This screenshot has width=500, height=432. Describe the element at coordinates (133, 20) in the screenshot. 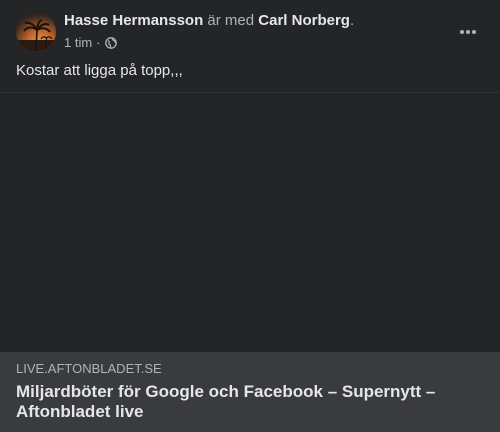

I see `author-name: Hasse Hermansson` at that location.